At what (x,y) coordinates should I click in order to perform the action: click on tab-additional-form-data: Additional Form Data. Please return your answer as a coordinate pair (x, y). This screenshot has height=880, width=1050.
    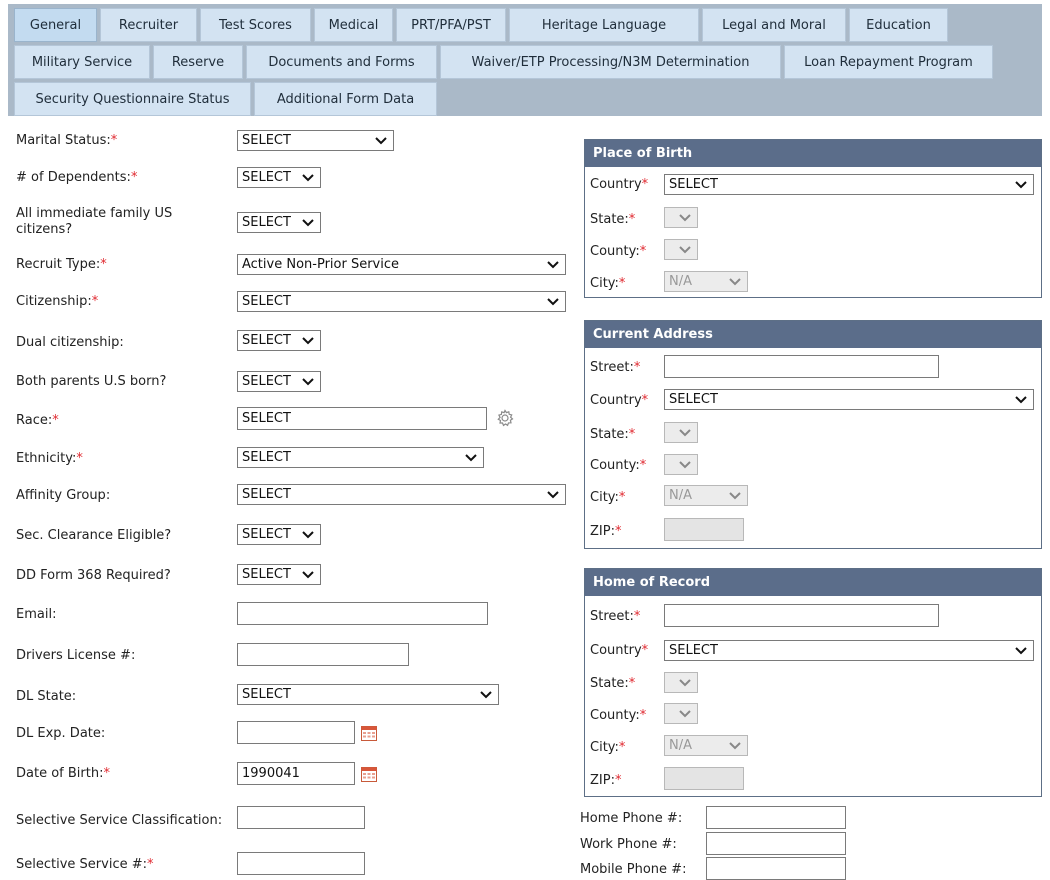
    Looking at the image, I should click on (345, 99).